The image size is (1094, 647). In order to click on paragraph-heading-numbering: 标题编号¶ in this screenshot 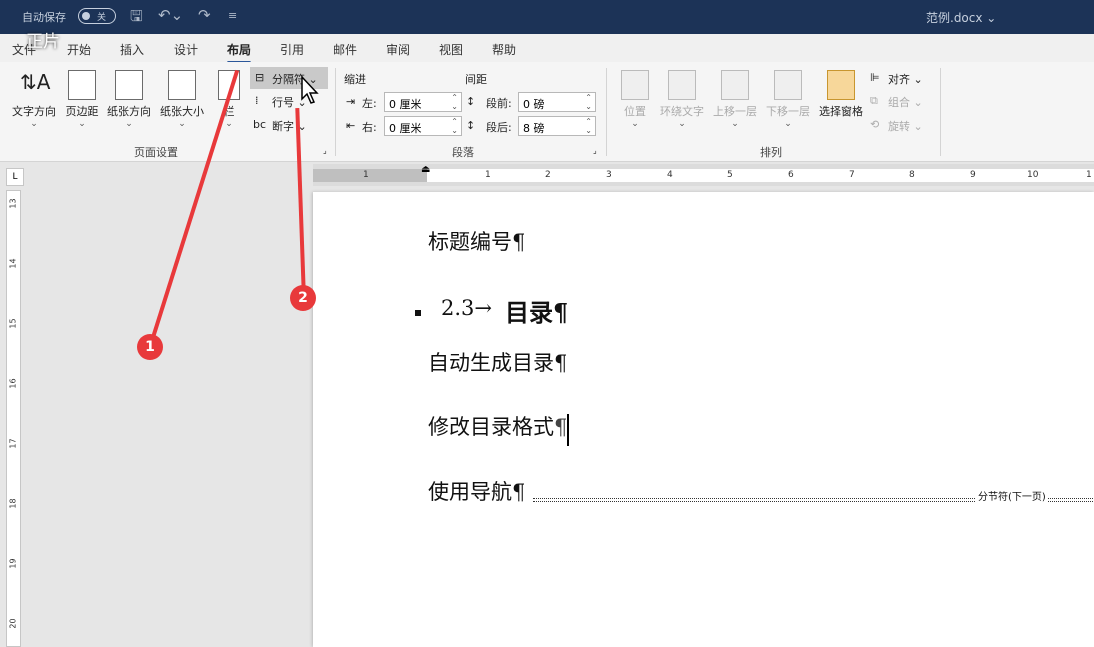, I will do `click(476, 241)`.